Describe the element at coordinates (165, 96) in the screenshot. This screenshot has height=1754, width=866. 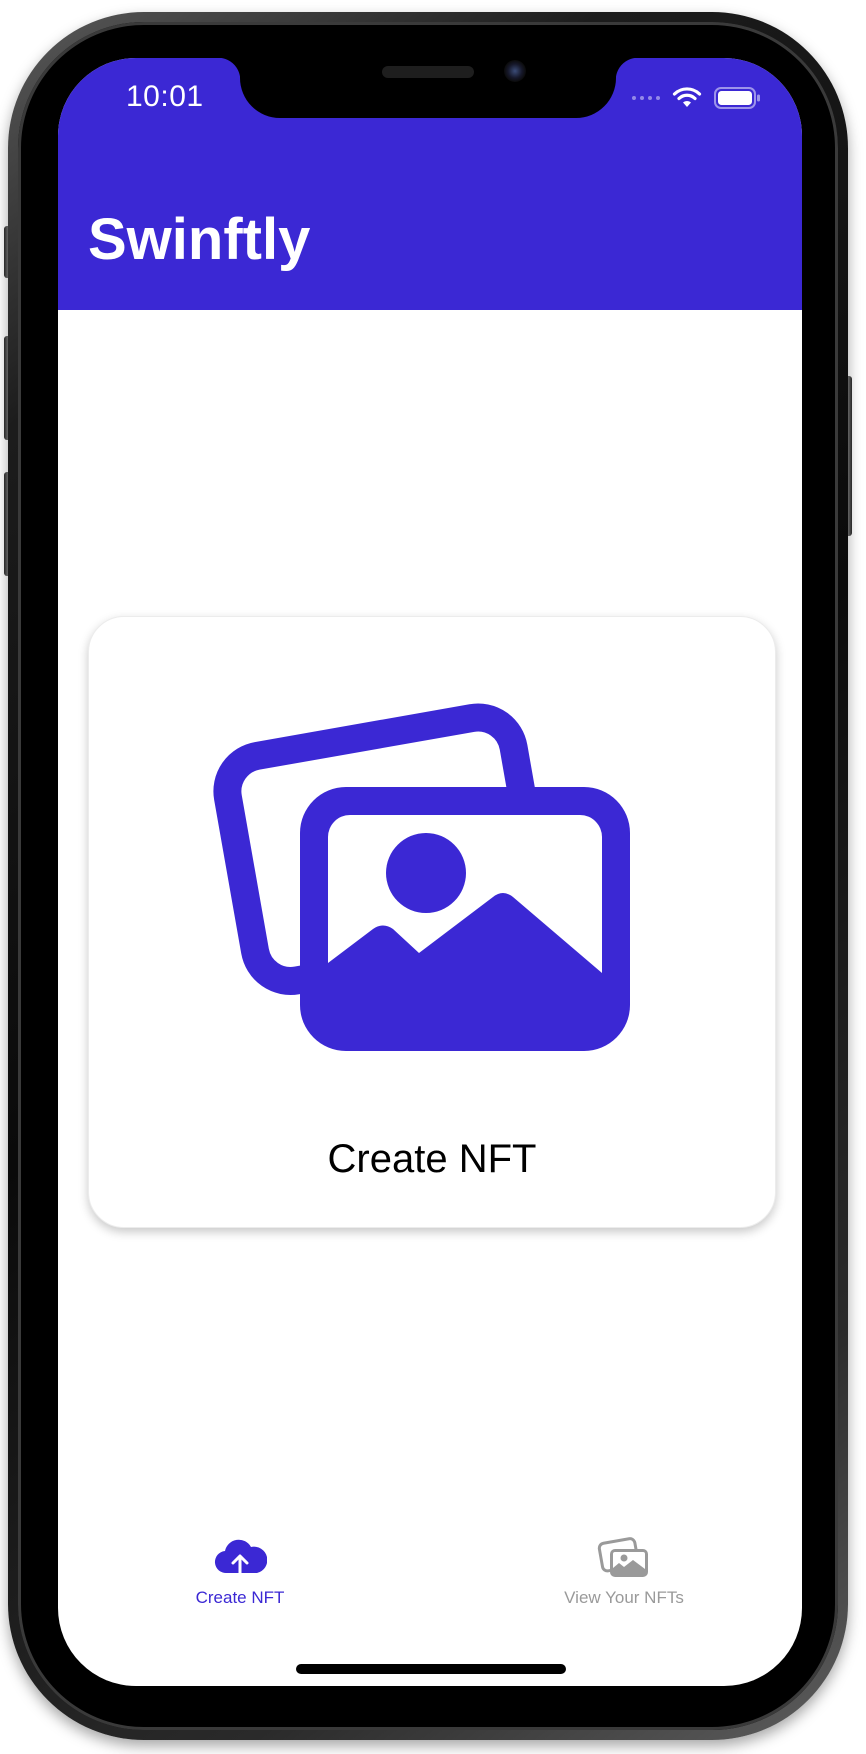
I see `status-time: 10:01` at that location.